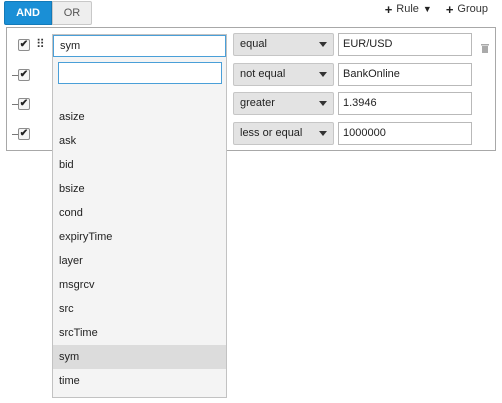  Describe the element at coordinates (139, 117) in the screenshot. I see `field-option: asize` at that location.